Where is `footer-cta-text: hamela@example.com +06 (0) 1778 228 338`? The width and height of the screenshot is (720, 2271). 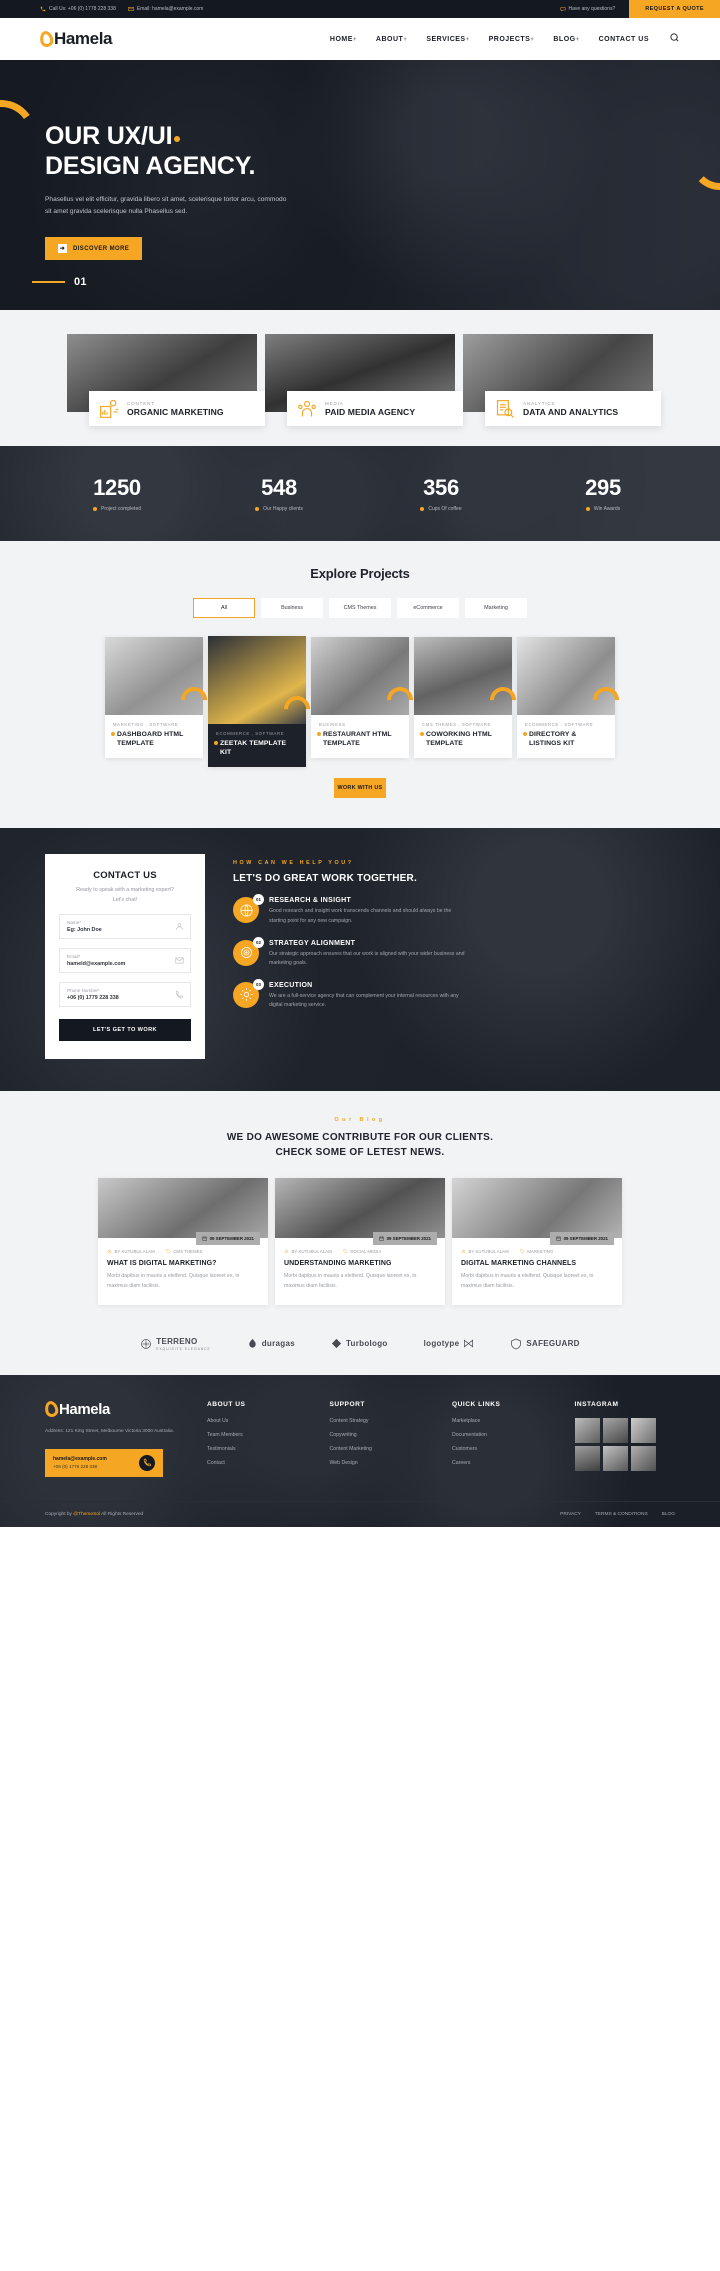
footer-cta-text: hamela@example.com +06 (0) 1778 228 338 is located at coordinates (80, 1462).